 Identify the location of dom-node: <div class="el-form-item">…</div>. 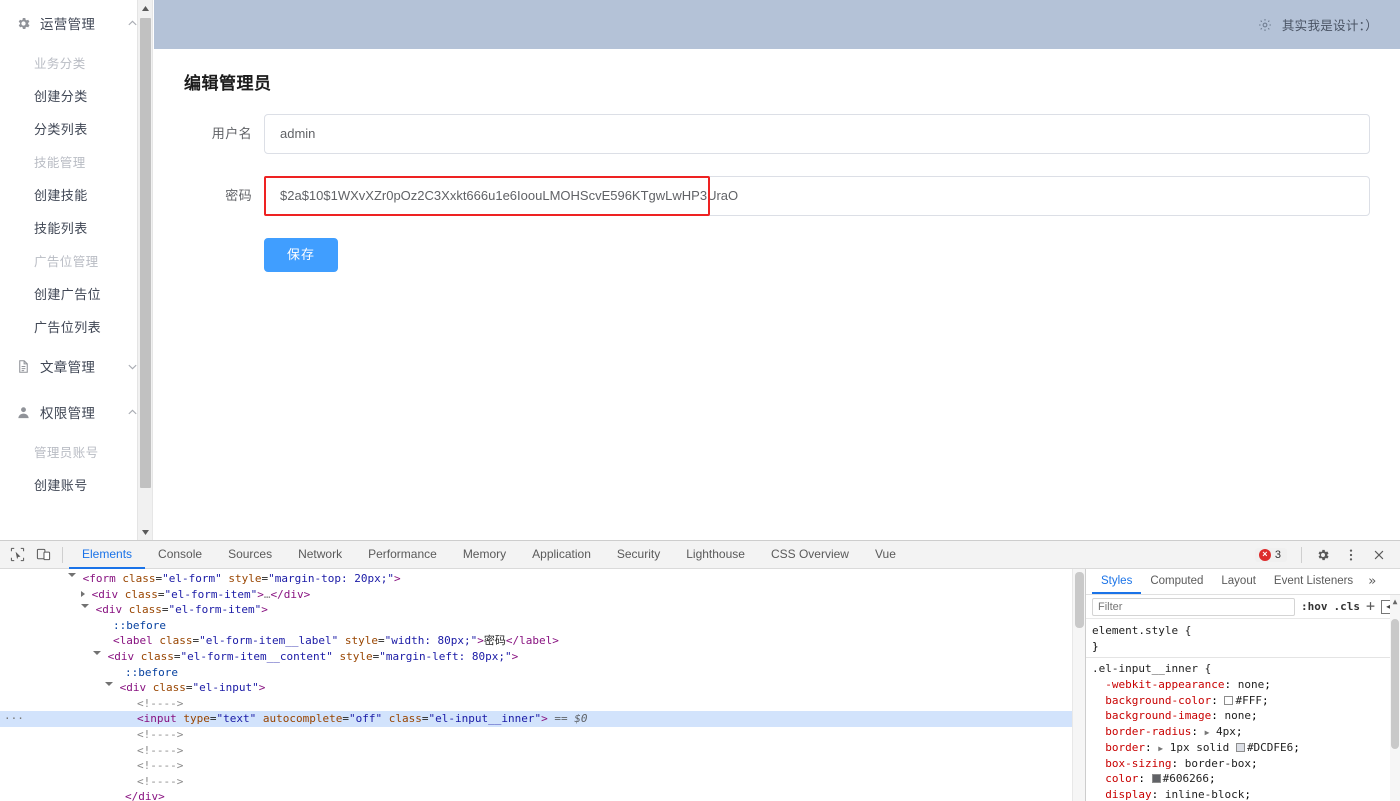
(542, 595).